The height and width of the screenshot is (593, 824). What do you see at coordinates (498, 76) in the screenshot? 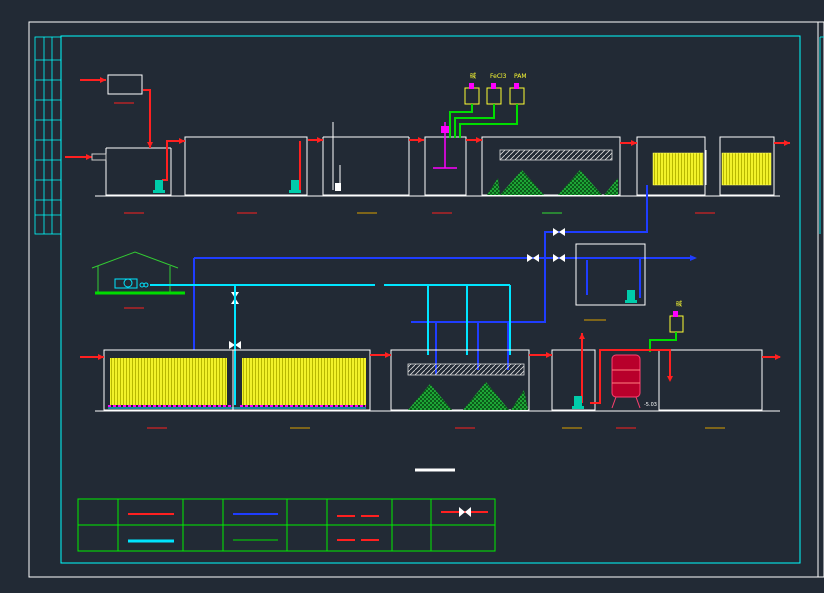
I see `dosing-label-fecl3: FeCl3` at bounding box center [498, 76].